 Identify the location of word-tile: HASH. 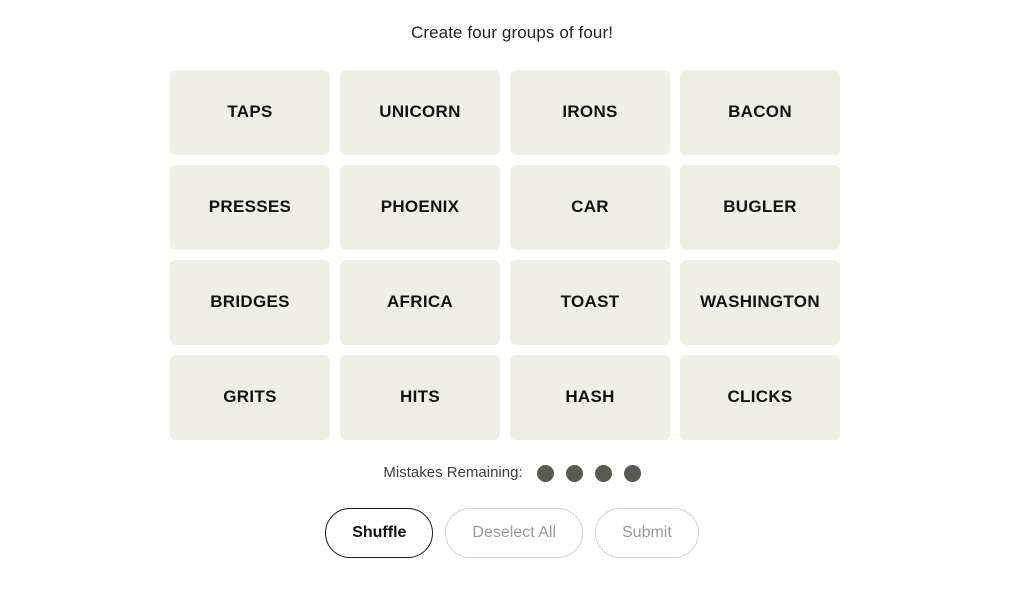
(590, 397).